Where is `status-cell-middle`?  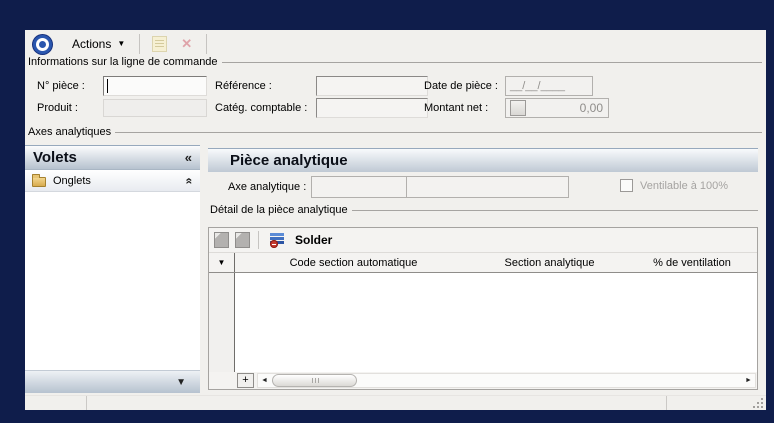
status-cell-middle is located at coordinates (377, 403).